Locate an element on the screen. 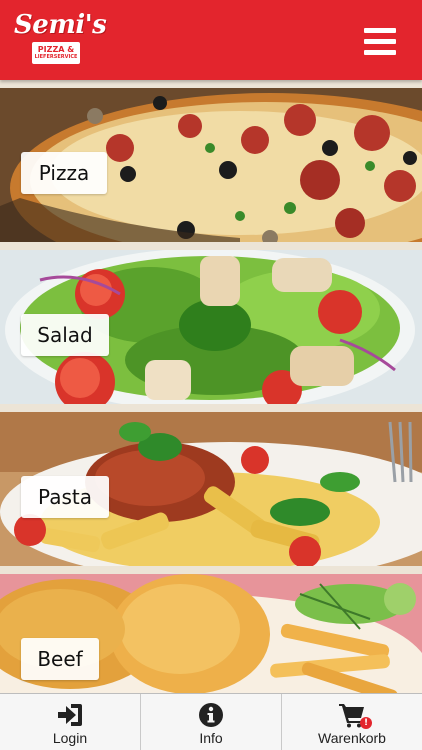 This screenshot has width=422, height=750. logo-subtitle: PIZZA & is located at coordinates (56, 49).